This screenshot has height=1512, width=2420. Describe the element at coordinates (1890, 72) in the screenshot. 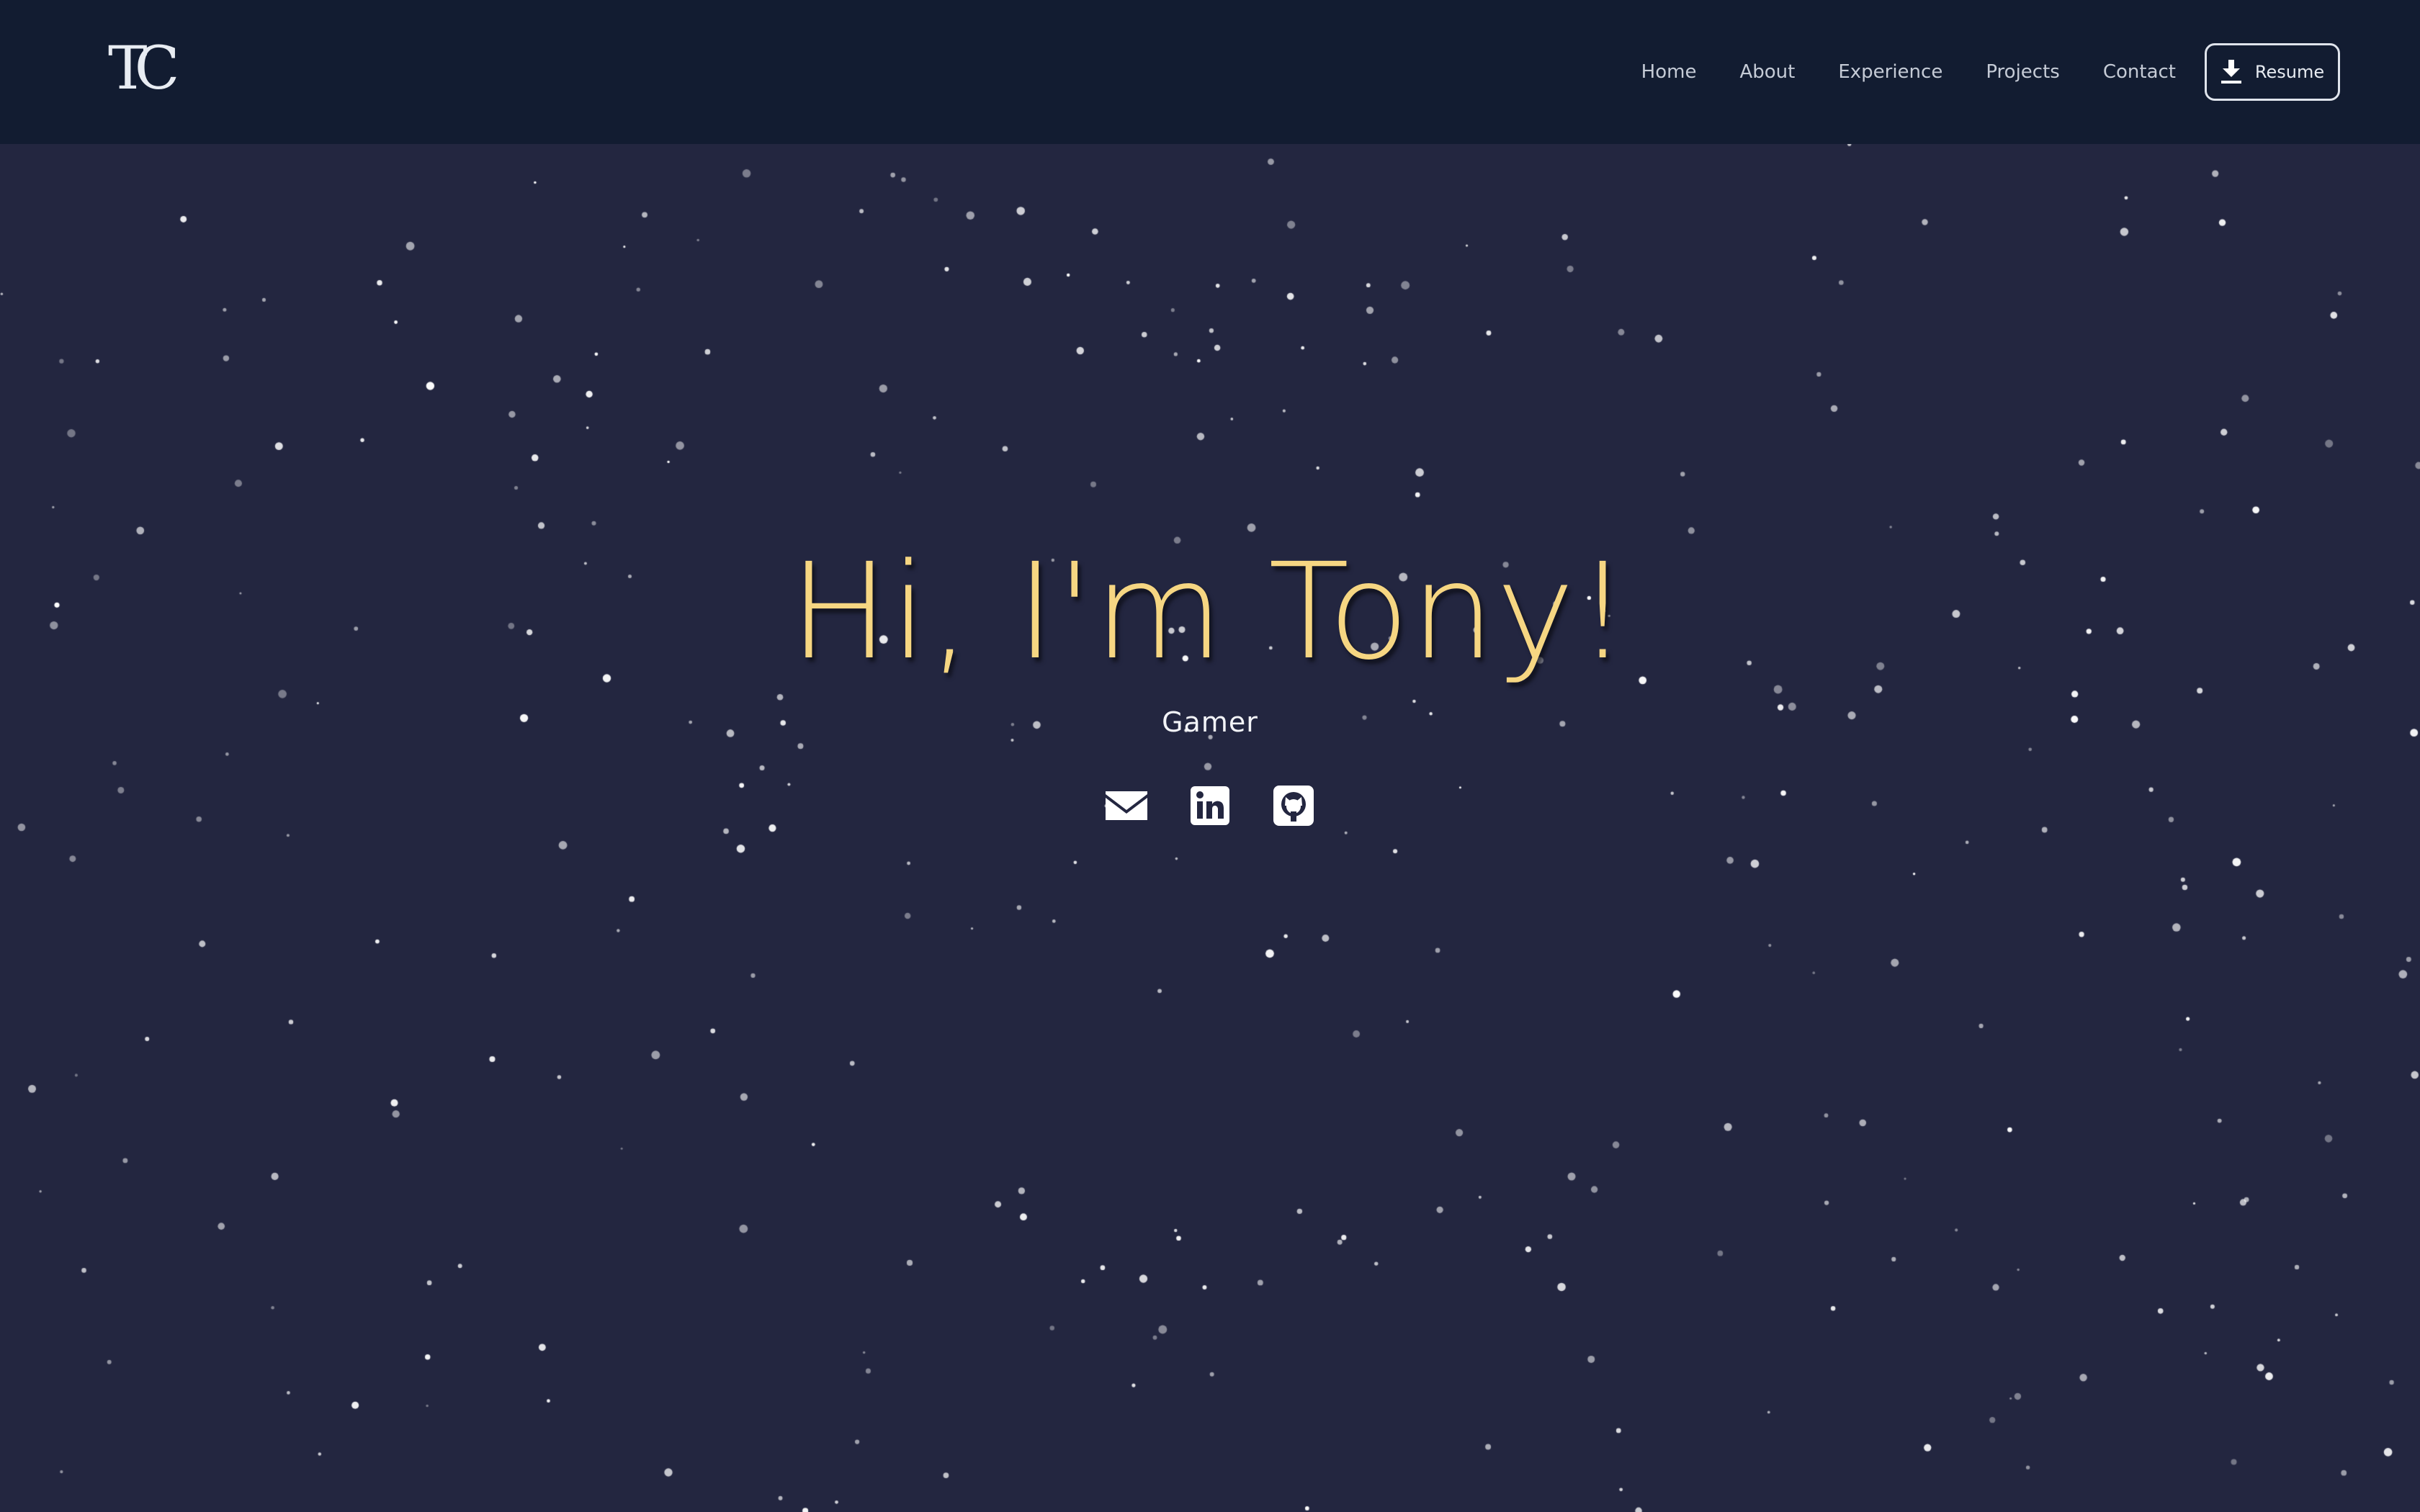

I see `nav-link-experience: Experience` at that location.